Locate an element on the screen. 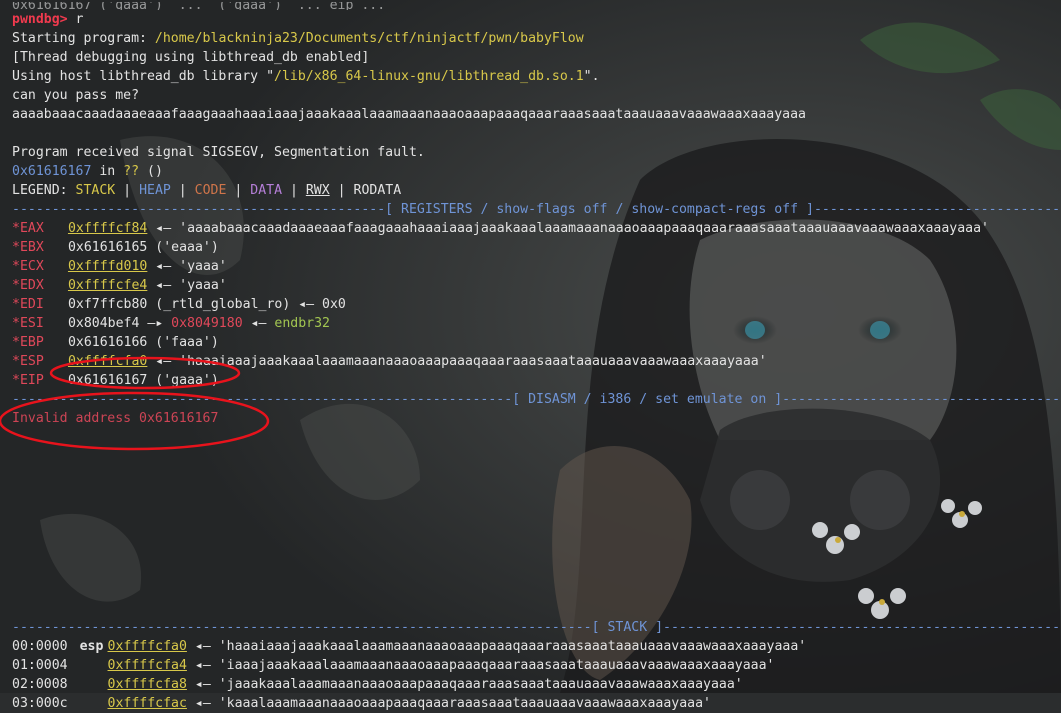 Image resolution: width=1061 pixels, height=713 pixels. stack-address: 0xffffcfac is located at coordinates (147, 703).